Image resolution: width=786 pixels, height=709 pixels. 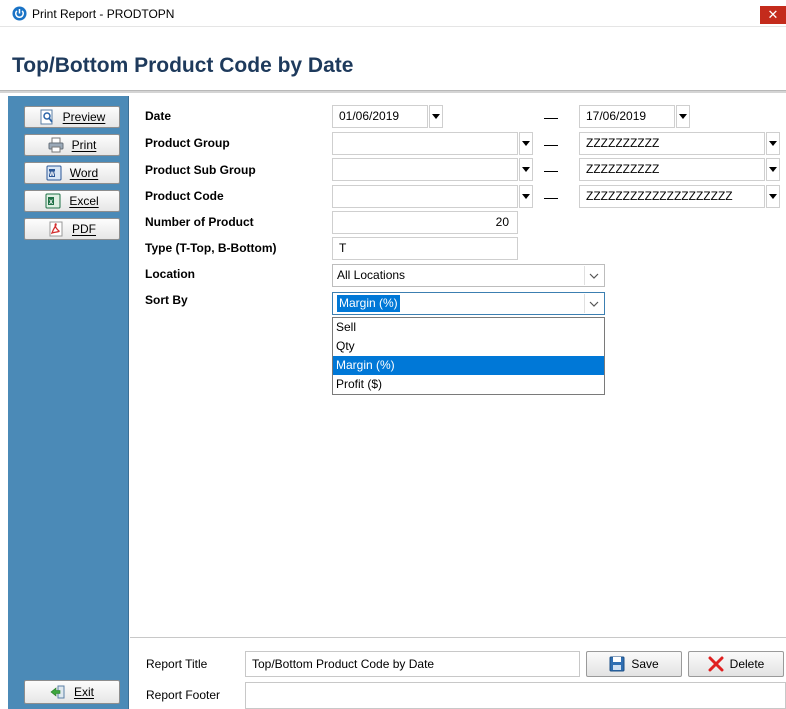 What do you see at coordinates (617, 664) in the screenshot?
I see `save-icon` at bounding box center [617, 664].